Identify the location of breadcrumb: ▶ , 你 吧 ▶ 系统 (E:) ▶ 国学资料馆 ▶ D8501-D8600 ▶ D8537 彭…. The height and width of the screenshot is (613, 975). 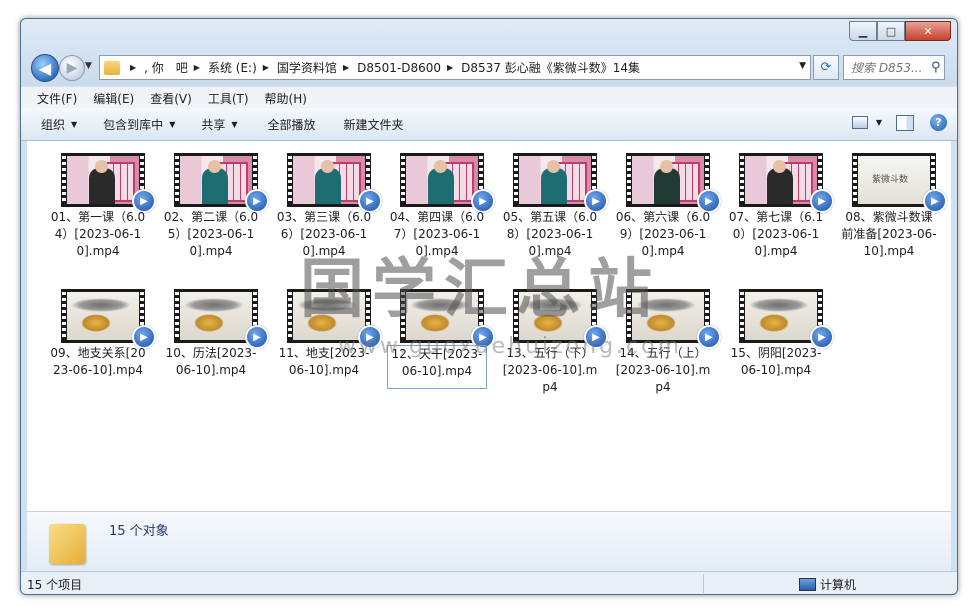
(382, 67).